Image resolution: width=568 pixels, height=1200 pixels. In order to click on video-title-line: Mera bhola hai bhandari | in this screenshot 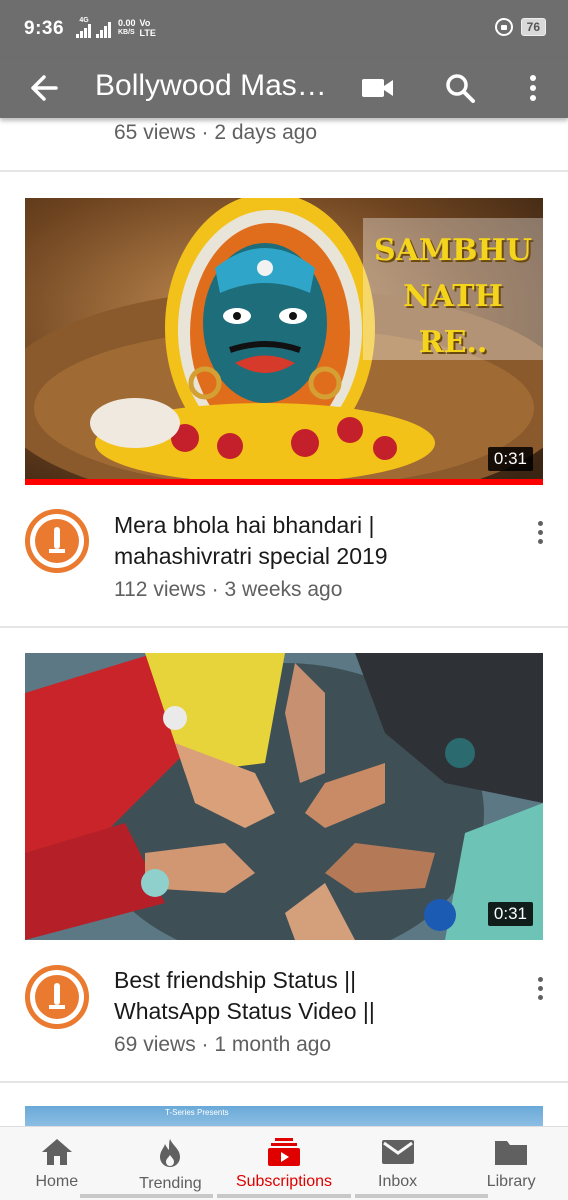, I will do `click(244, 525)`.